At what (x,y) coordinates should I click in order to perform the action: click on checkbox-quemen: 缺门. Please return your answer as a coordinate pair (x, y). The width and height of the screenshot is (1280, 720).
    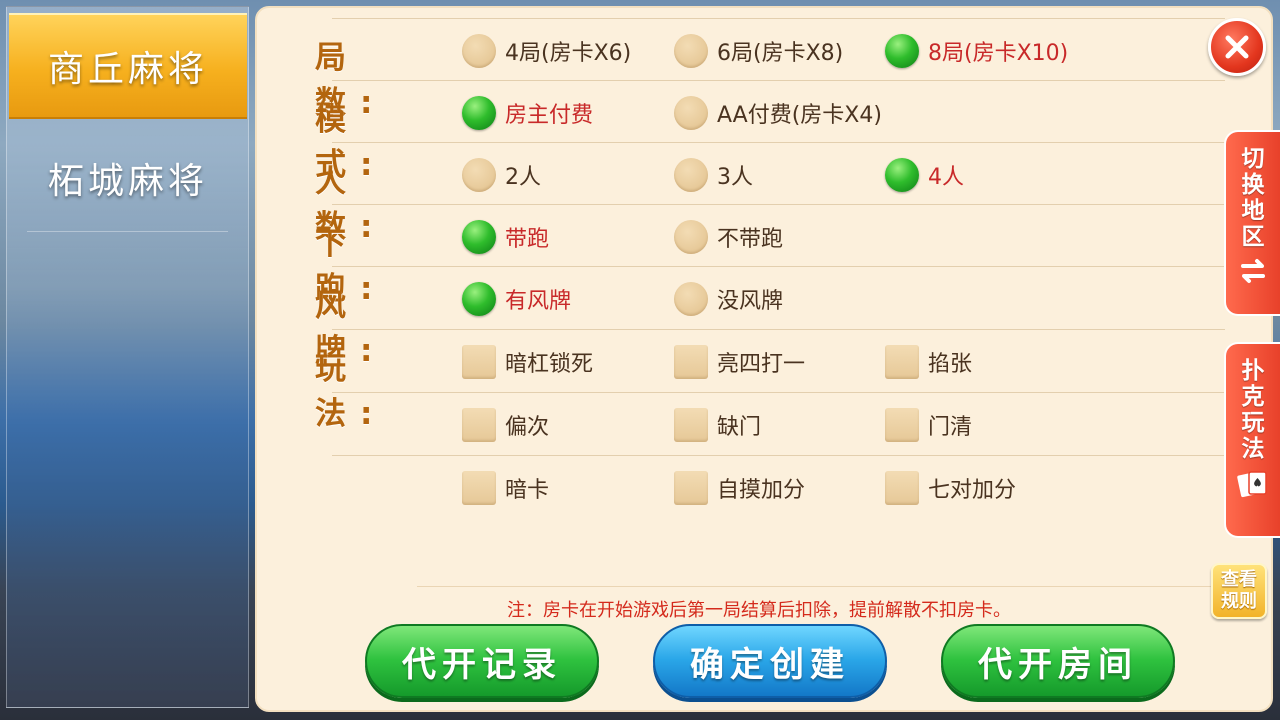
    Looking at the image, I should click on (717, 425).